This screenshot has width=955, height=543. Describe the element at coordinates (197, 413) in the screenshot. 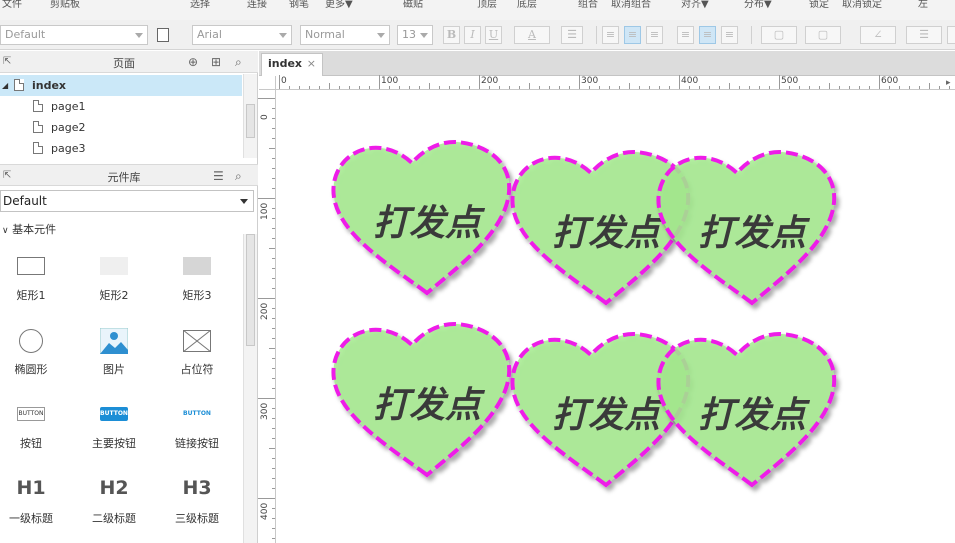

I see `link-button-icon: BUTTON` at that location.